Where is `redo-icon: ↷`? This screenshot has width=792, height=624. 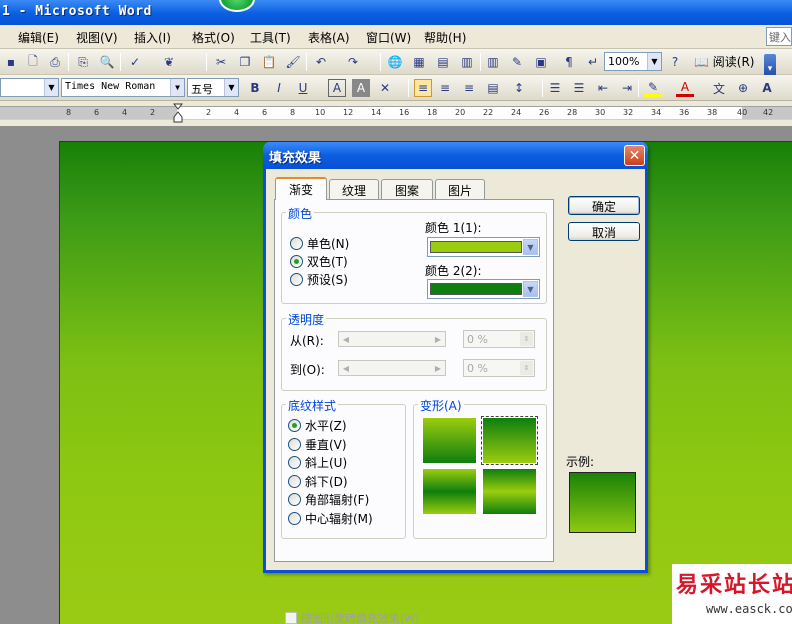
redo-icon: ↷ is located at coordinates (353, 62).